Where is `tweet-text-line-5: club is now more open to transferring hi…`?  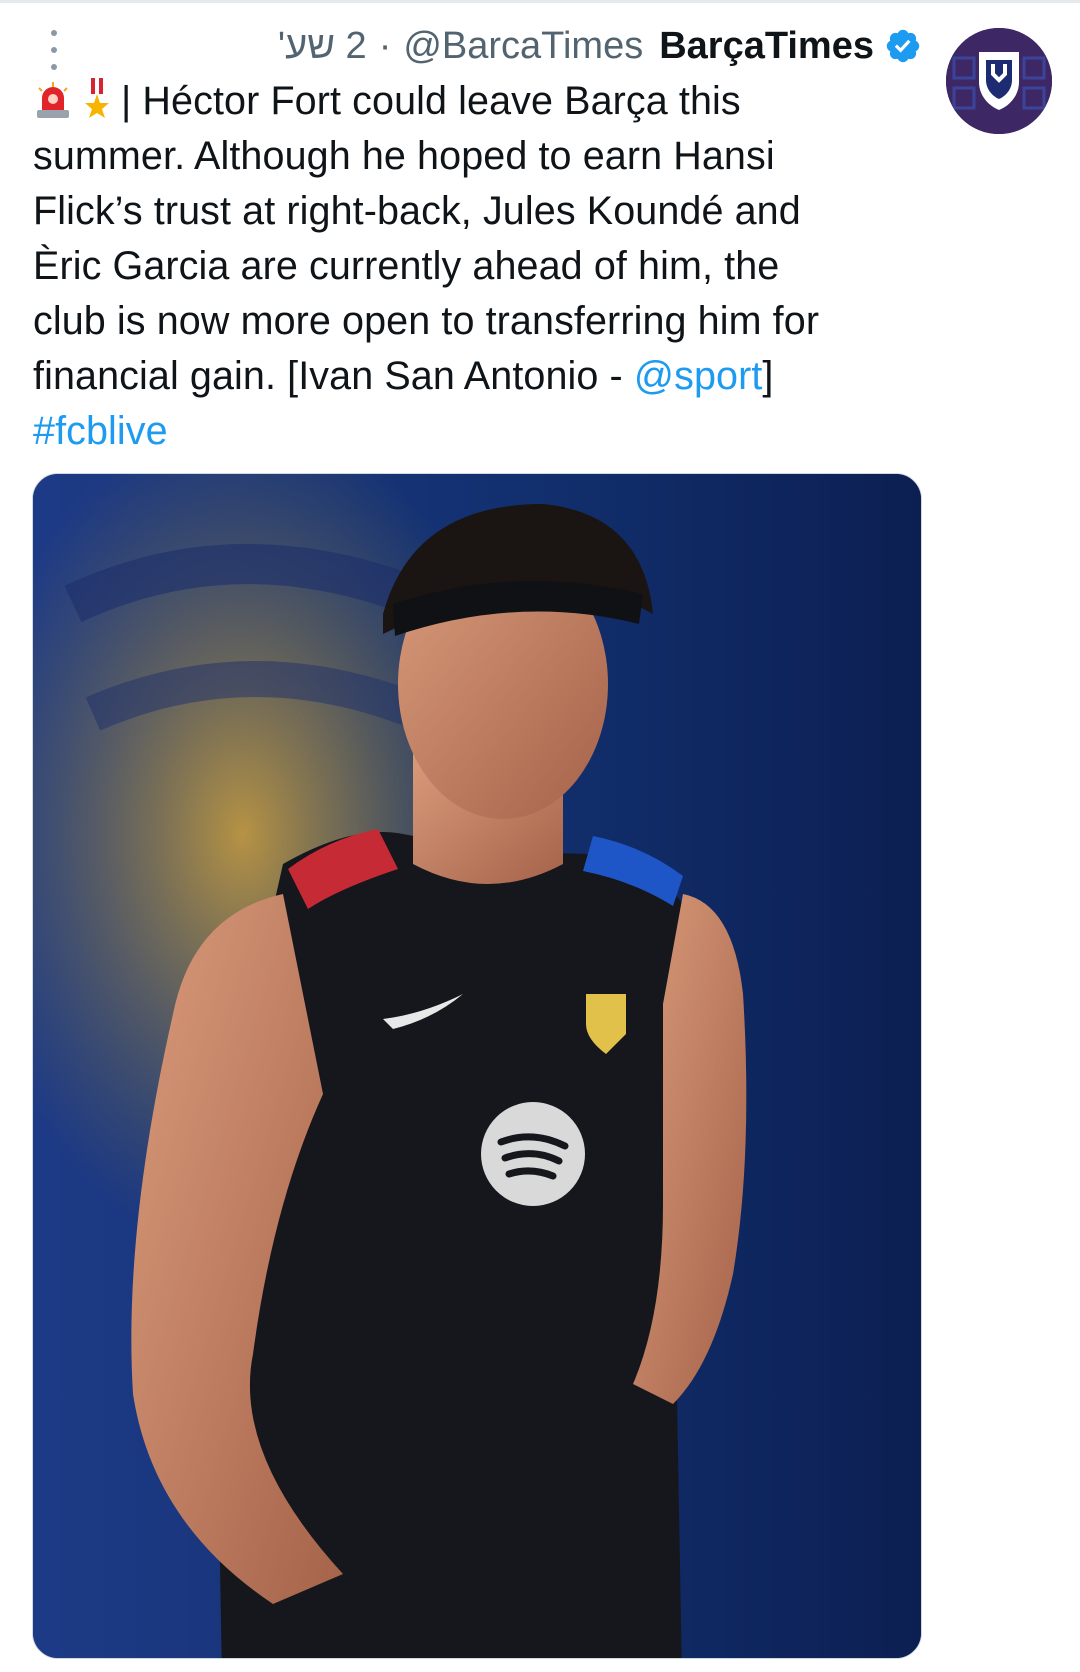
tweet-text-line-5: club is now more open to transferring hi… is located at coordinates (426, 321).